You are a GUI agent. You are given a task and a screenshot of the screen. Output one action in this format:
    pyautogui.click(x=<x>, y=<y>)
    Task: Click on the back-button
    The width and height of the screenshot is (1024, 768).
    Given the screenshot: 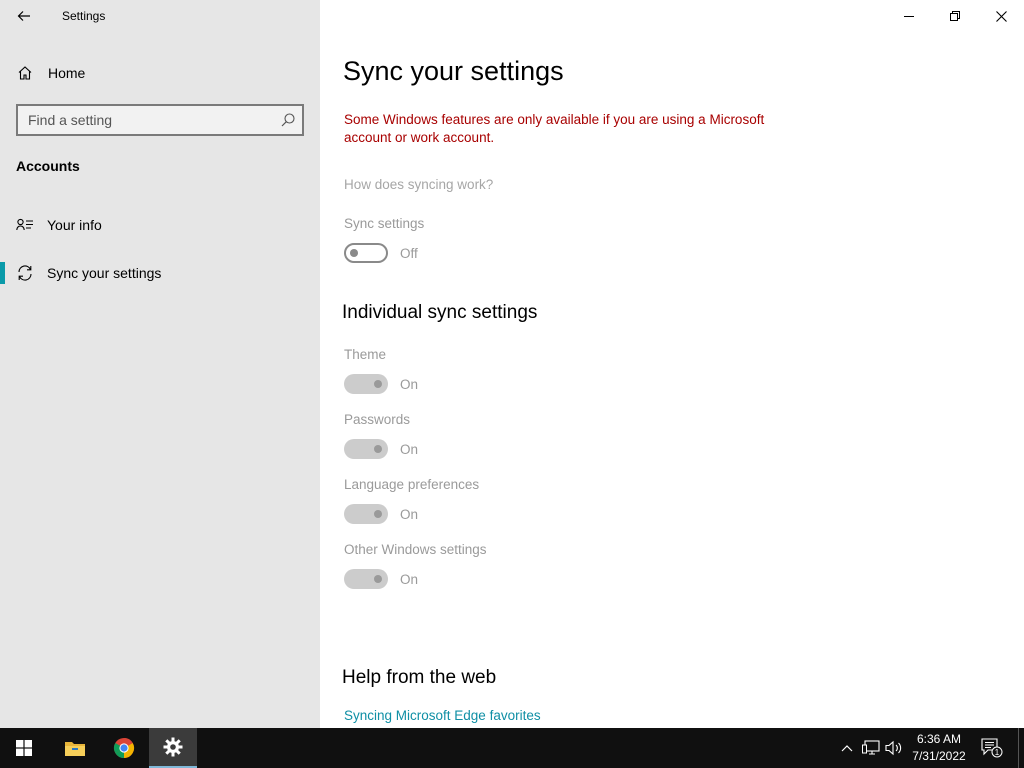 What is the action you would take?
    pyautogui.click(x=24, y=16)
    